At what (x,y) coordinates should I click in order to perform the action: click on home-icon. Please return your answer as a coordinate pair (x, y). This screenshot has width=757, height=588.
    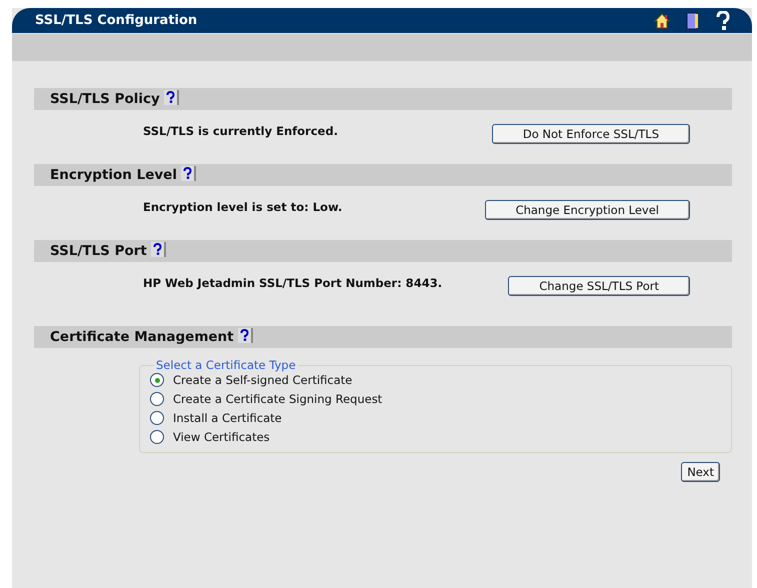
    Looking at the image, I should click on (662, 20).